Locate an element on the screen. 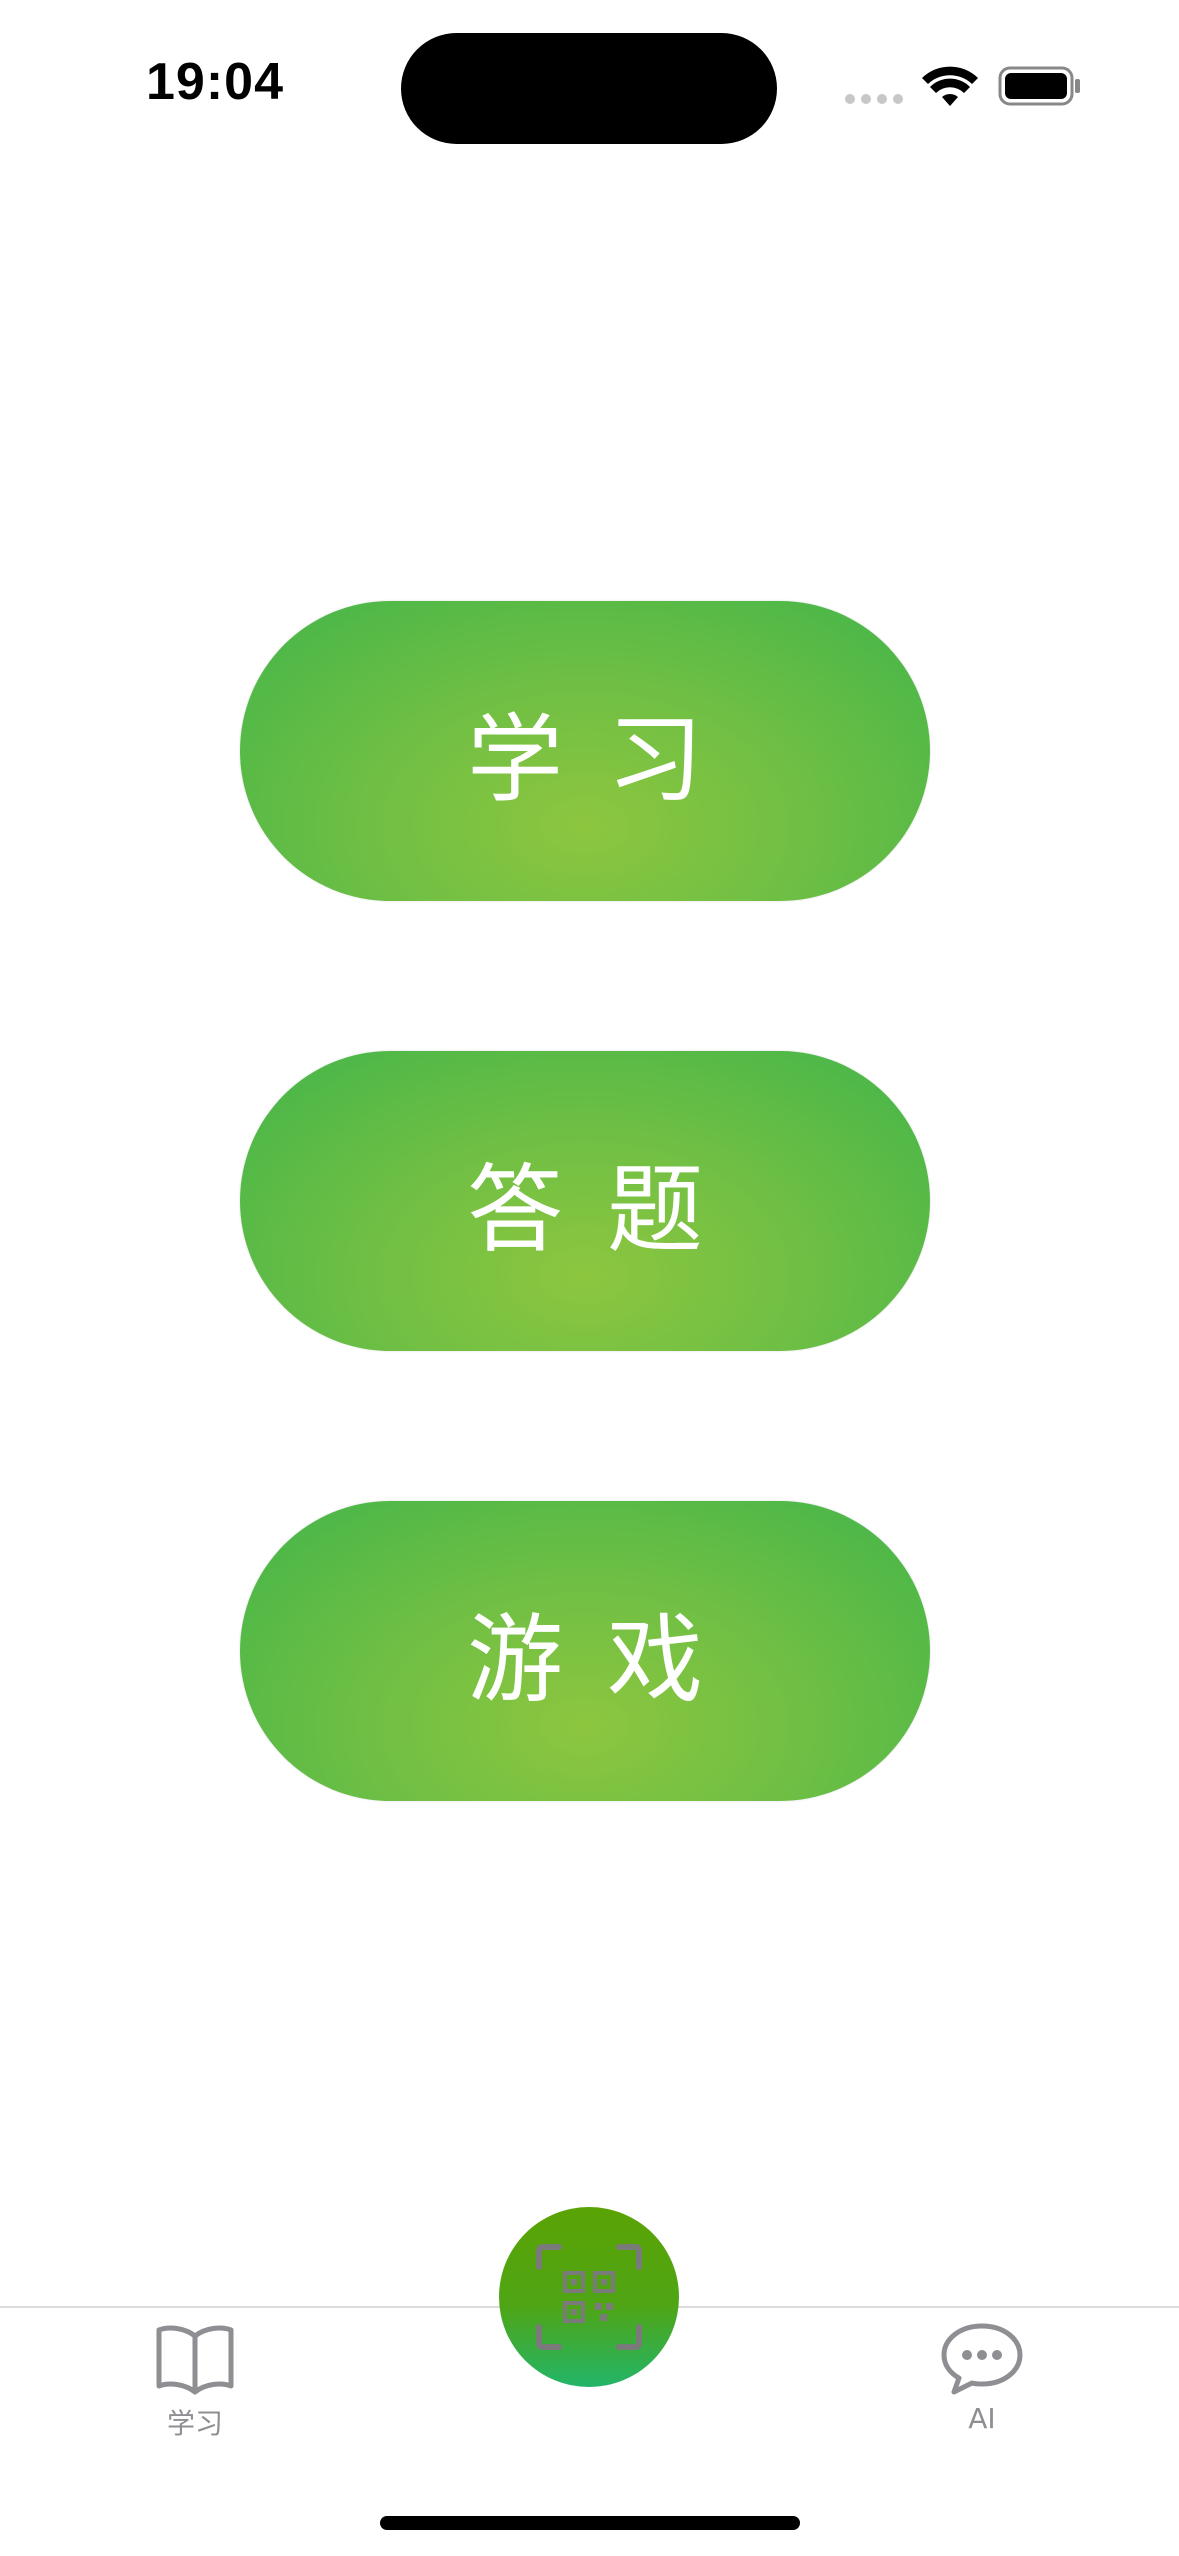 This screenshot has width=1179, height=2556. battery-icon is located at coordinates (1039, 86).